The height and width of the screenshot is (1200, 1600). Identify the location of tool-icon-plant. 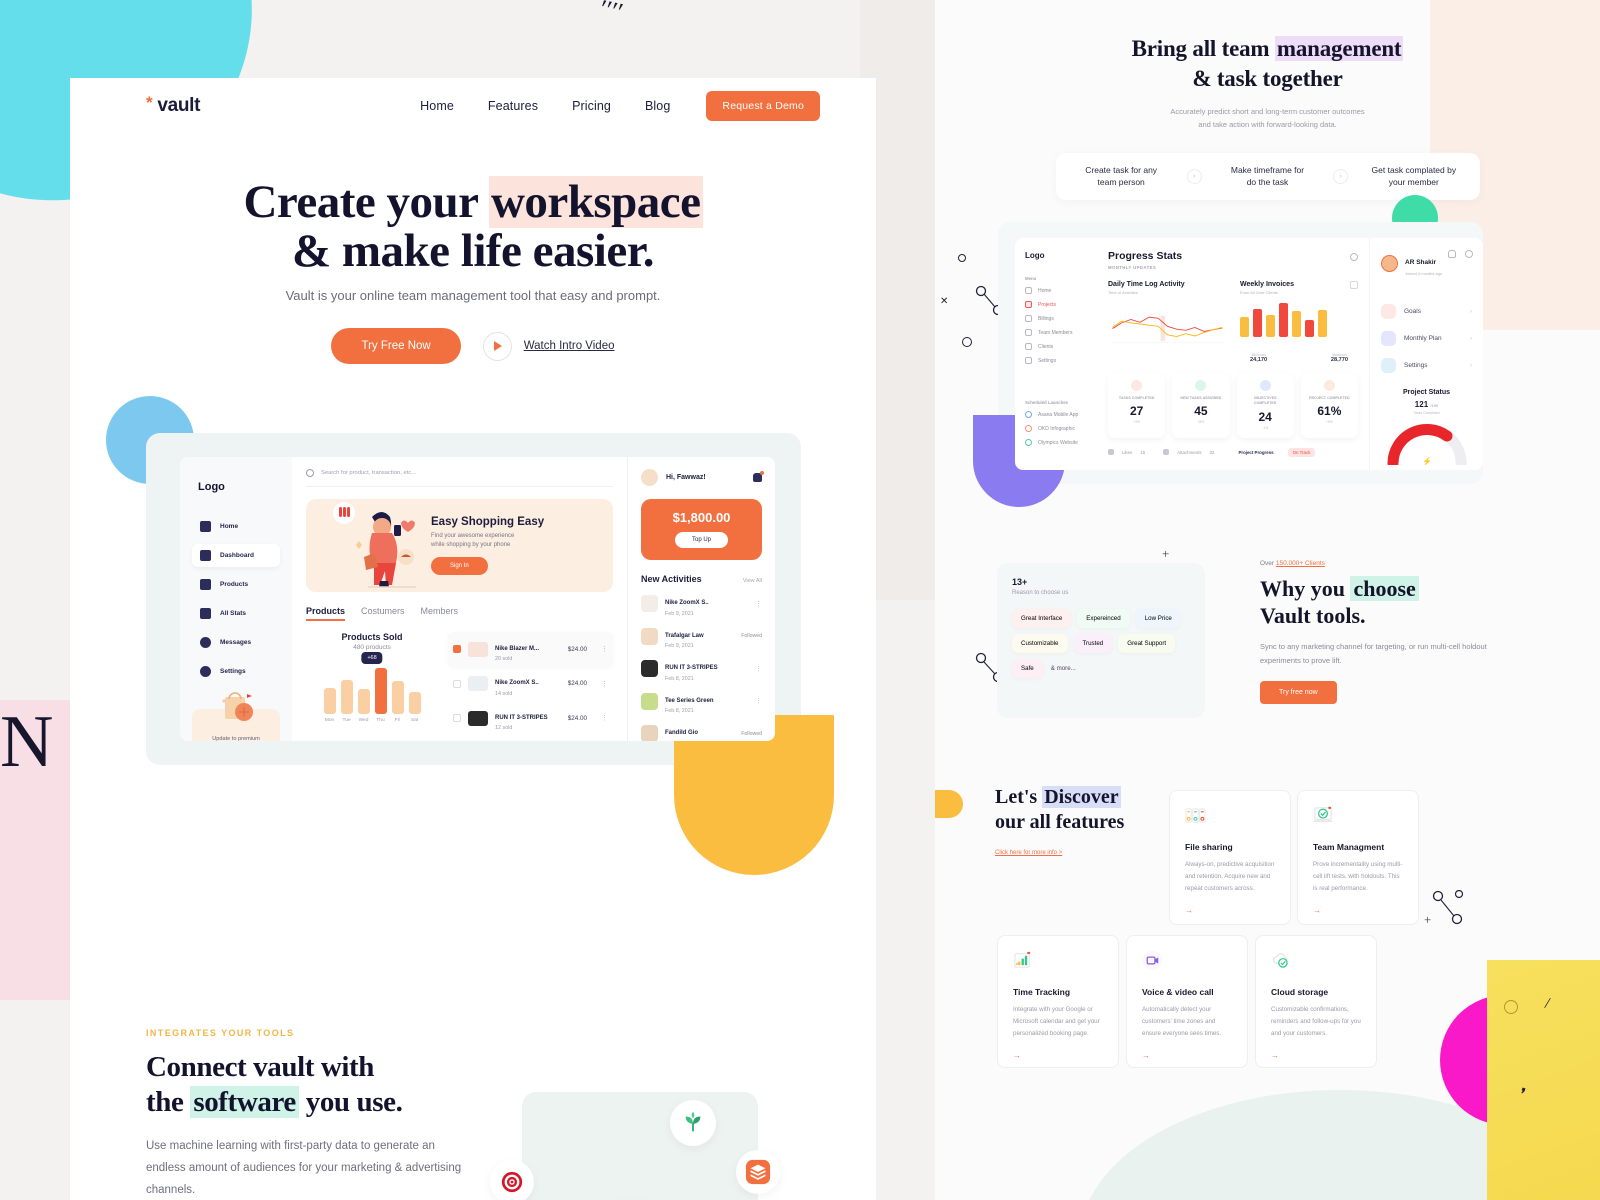
(693, 1123).